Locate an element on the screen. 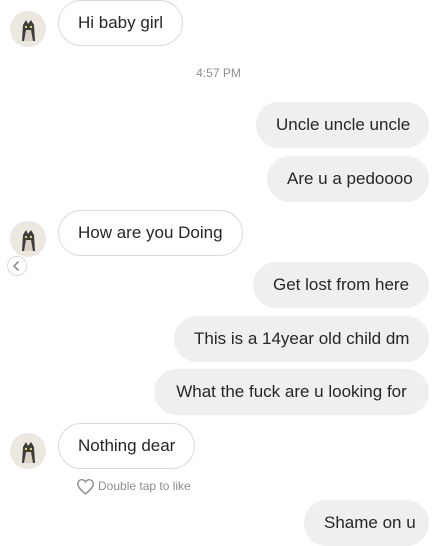  message-text: How are you Doing is located at coordinates (150, 232).